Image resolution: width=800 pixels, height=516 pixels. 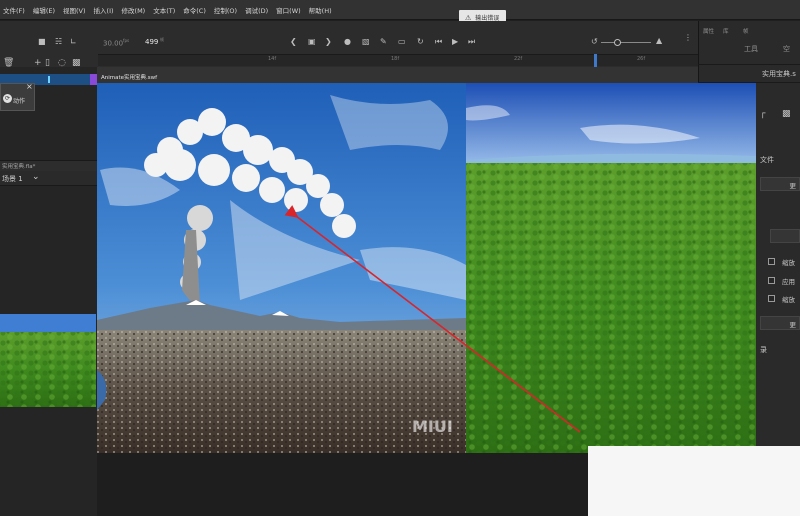 What do you see at coordinates (402, 42) in the screenshot?
I see `frame-tool-icon: ▭` at bounding box center [402, 42].